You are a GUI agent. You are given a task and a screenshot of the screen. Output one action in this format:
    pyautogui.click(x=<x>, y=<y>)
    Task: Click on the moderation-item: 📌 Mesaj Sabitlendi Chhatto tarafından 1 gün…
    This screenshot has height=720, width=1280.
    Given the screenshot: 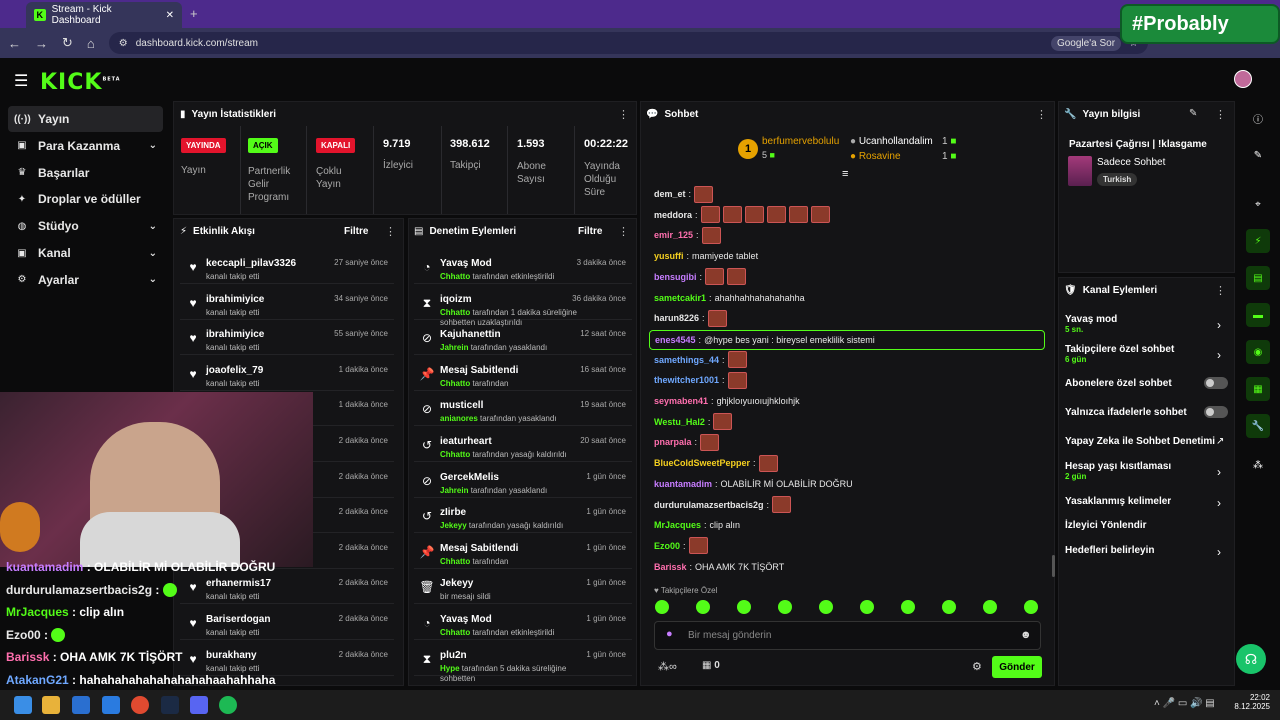 What is the action you would take?
    pyautogui.click(x=523, y=552)
    